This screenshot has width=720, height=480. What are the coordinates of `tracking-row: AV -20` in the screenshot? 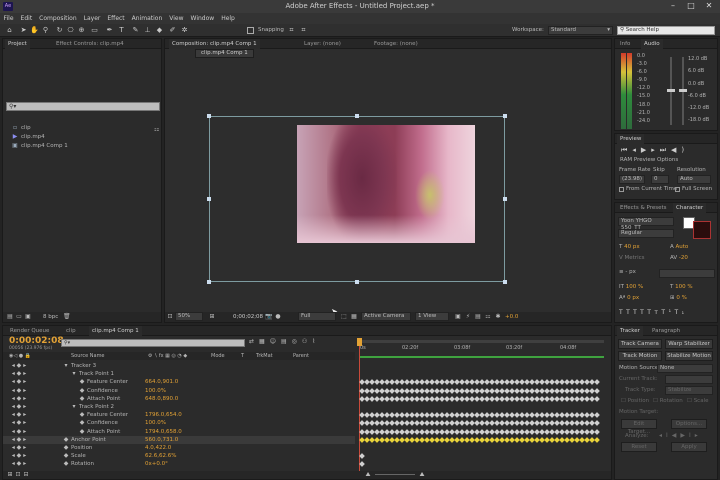 It's located at (679, 258).